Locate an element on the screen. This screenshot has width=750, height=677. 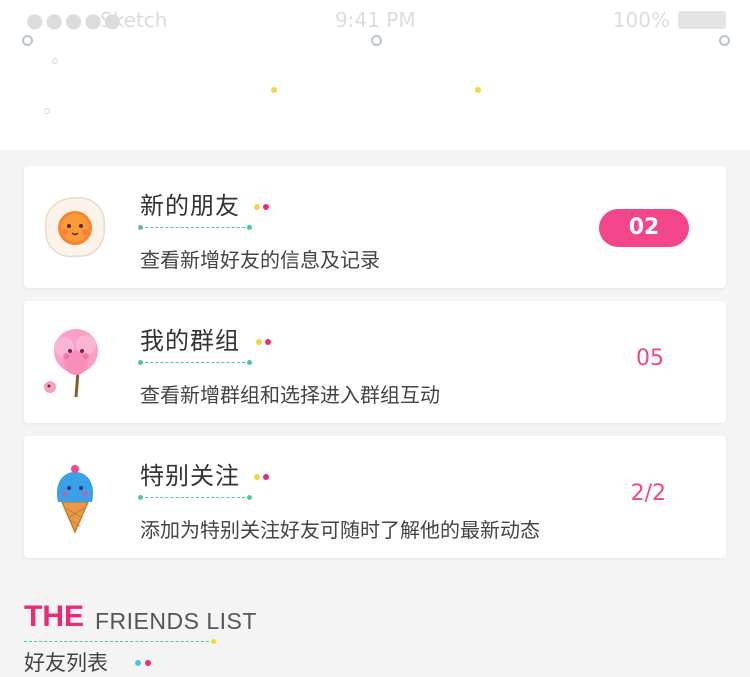
battery-percent: 100% is located at coordinates (641, 20).